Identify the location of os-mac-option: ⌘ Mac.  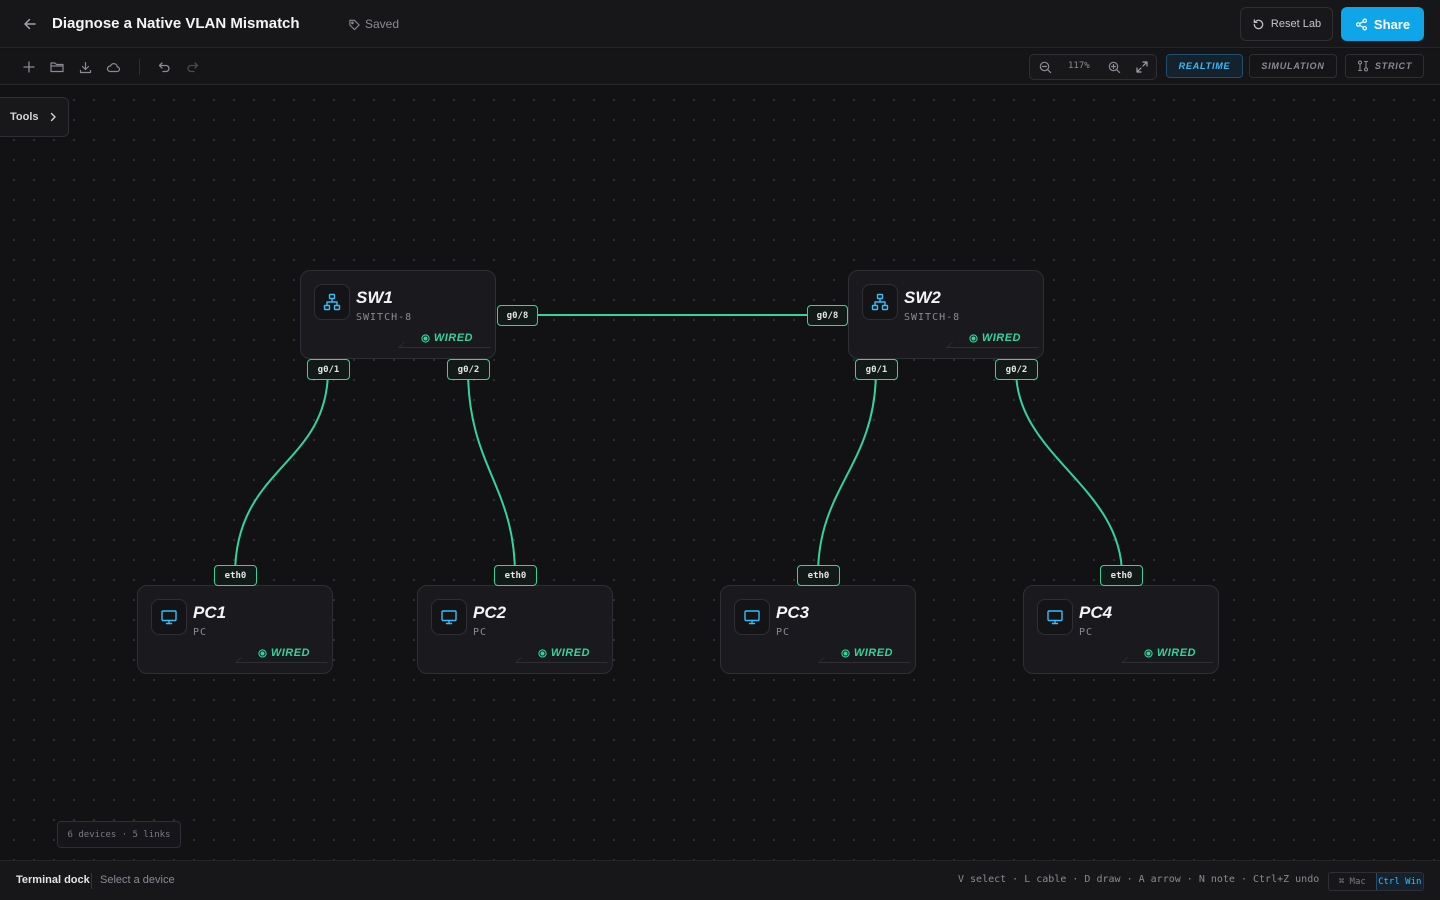
(1352, 881).